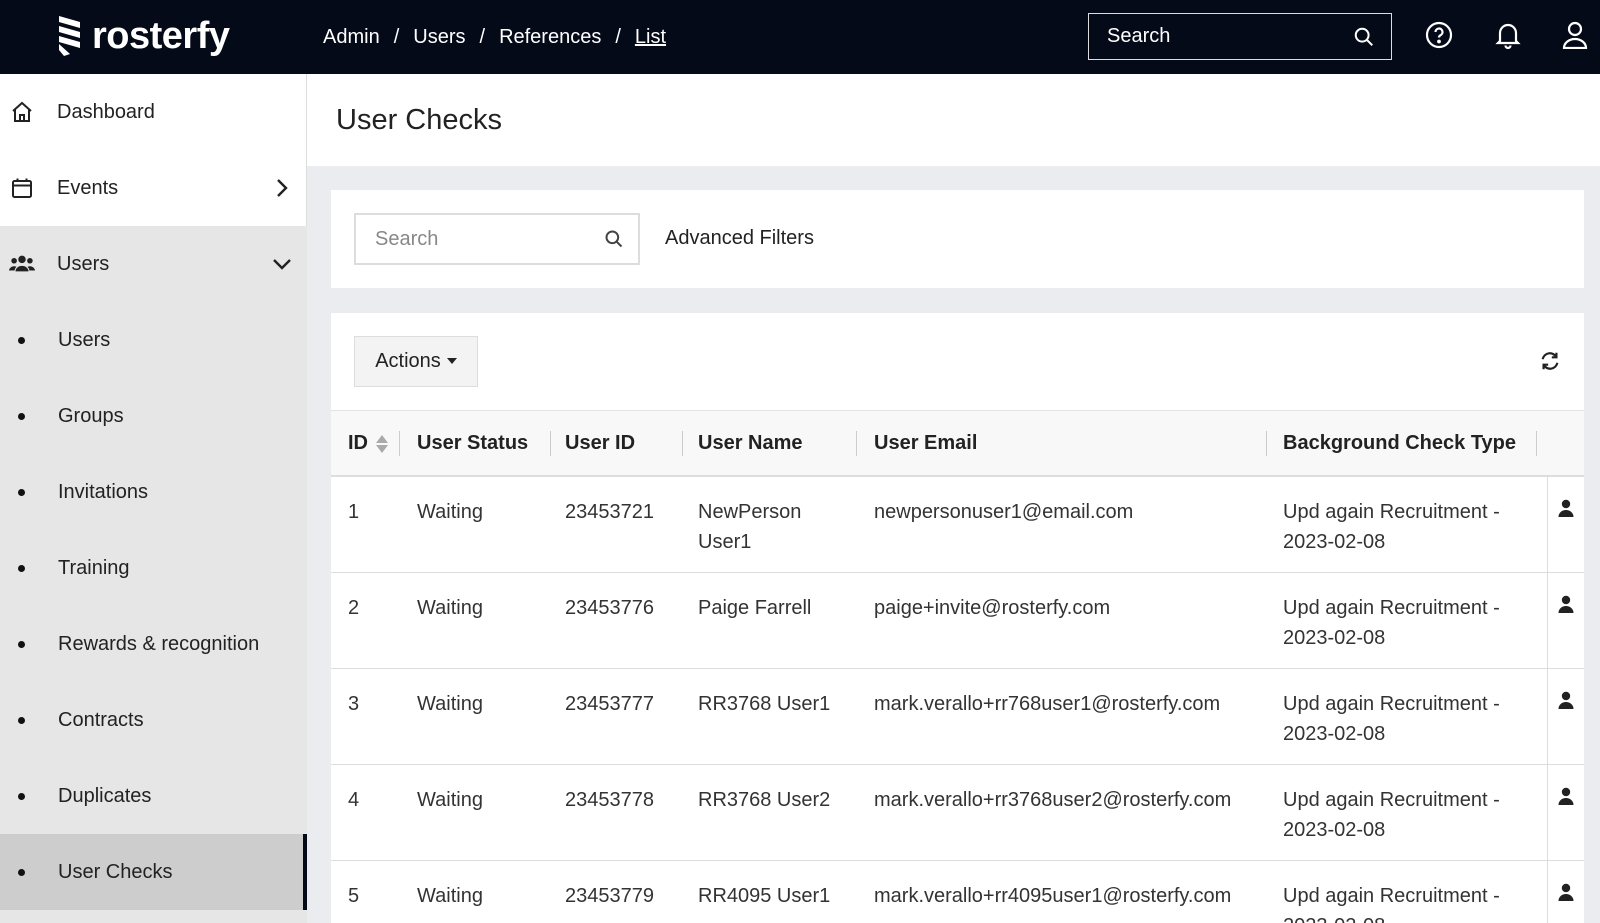 This screenshot has width=1600, height=923. I want to click on cell-user-id: 23453721, so click(609, 512).